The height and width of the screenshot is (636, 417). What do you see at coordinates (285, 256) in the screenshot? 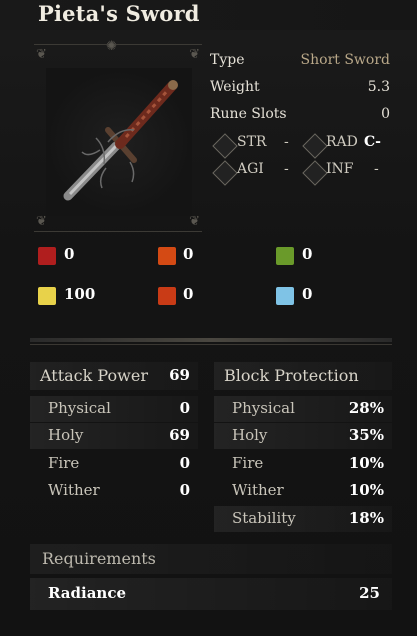
I see `poison-icon` at bounding box center [285, 256].